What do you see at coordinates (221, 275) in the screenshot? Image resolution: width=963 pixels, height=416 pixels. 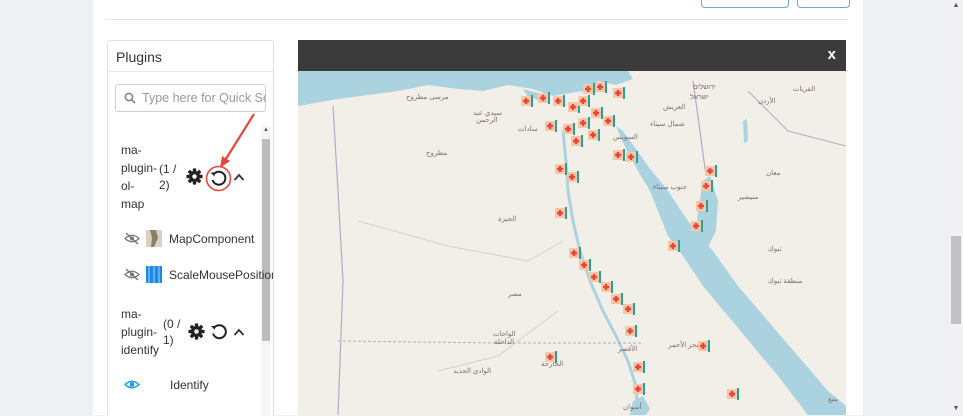 I see `component-label: ScaleMousePosition` at bounding box center [221, 275].